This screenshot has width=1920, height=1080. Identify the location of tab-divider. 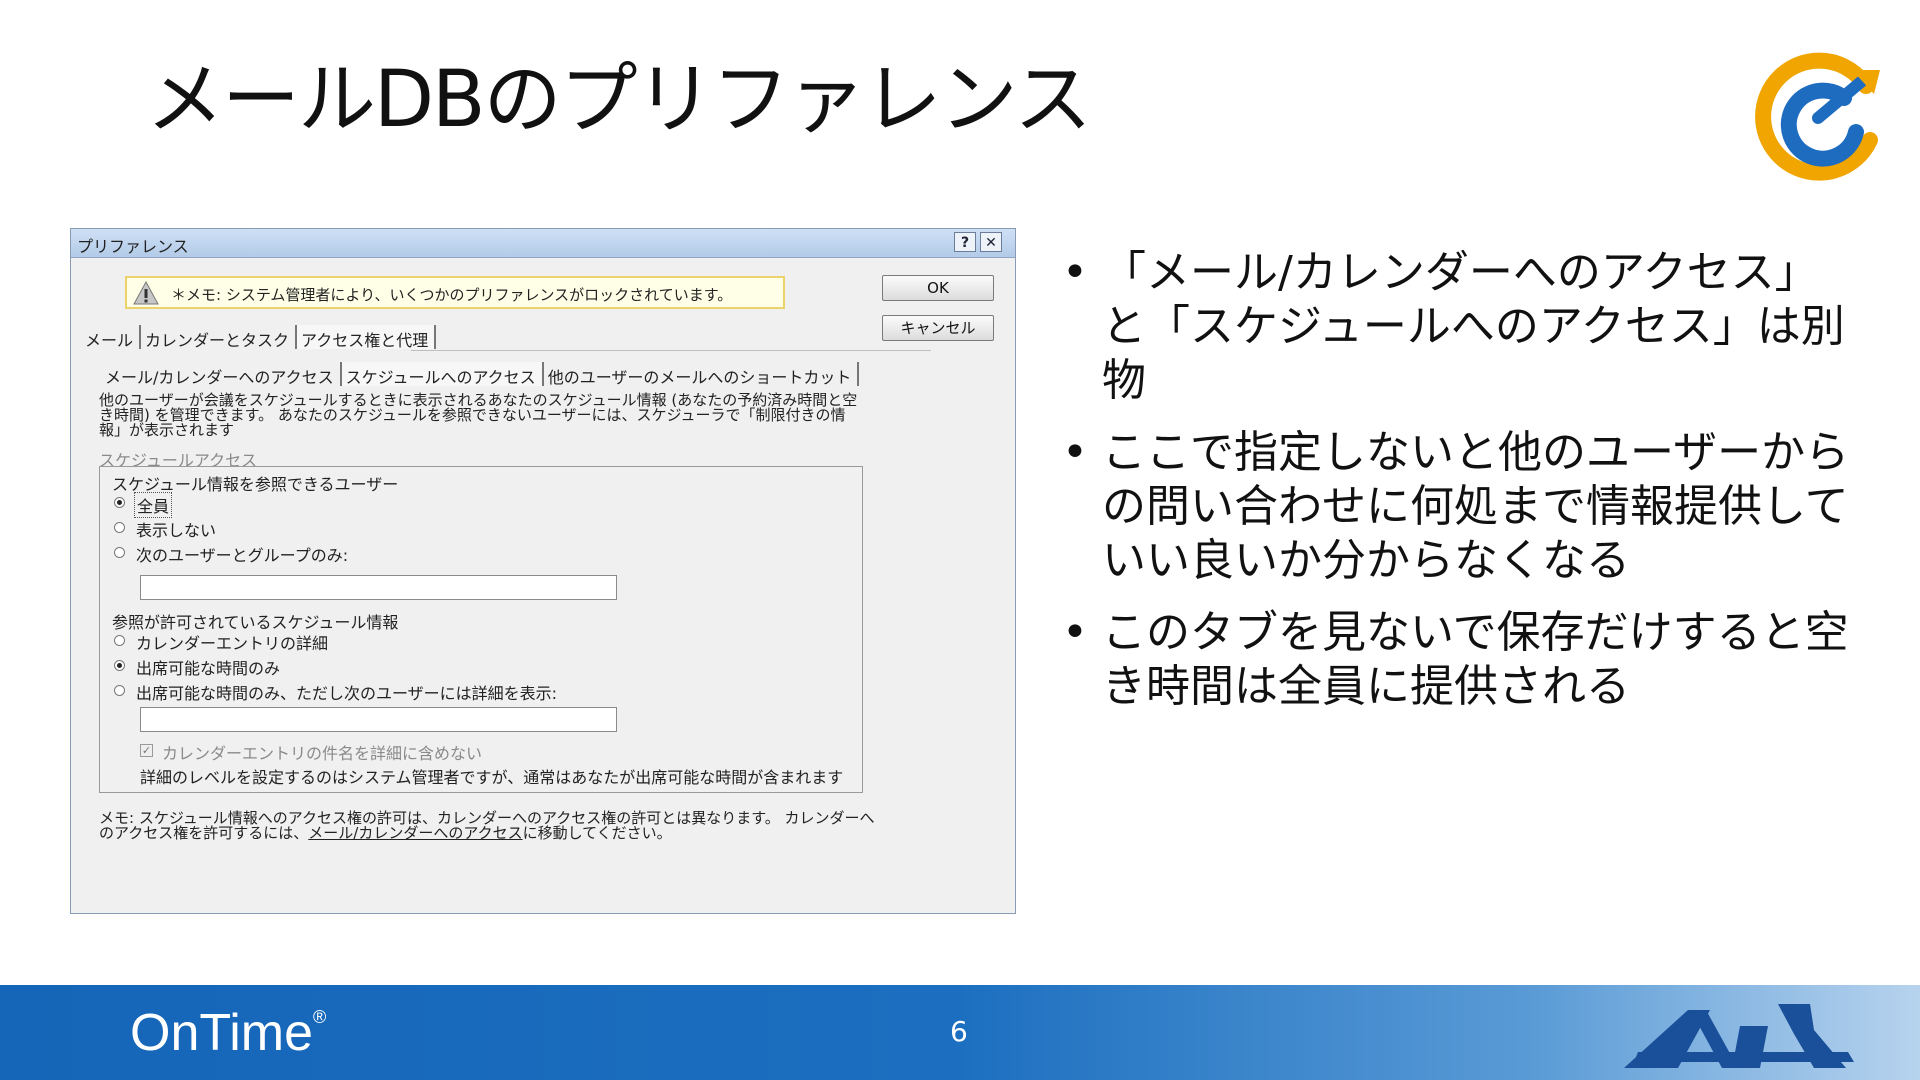
(671, 350).